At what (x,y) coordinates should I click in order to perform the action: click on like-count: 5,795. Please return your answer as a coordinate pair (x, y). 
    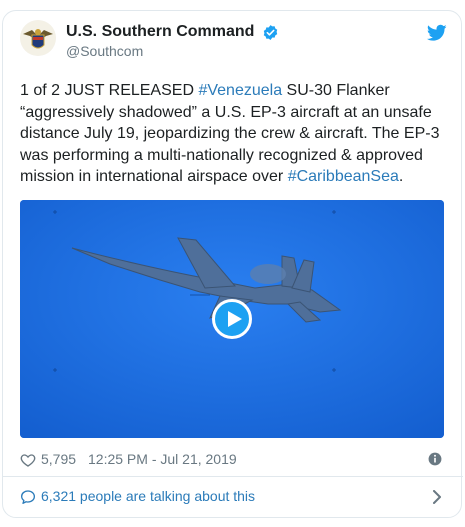
    Looking at the image, I should click on (58, 459).